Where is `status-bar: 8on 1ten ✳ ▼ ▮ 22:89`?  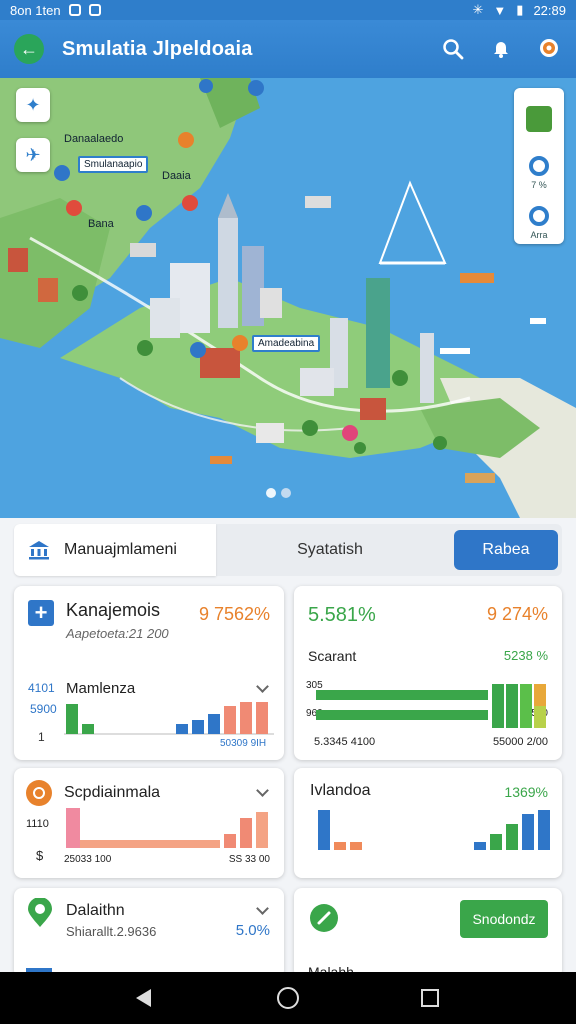
status-bar: 8on 1ten ✳ ▼ ▮ 22:89 is located at coordinates (288, 10).